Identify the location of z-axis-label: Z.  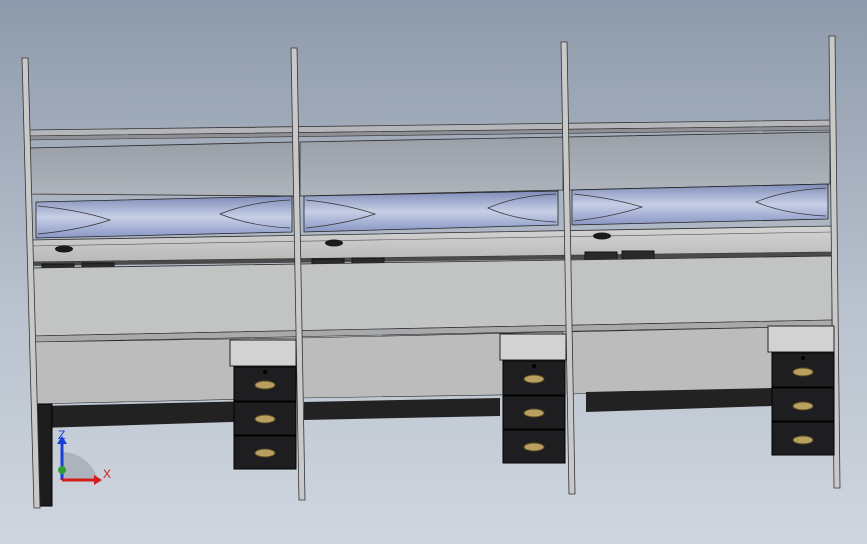
(61, 435).